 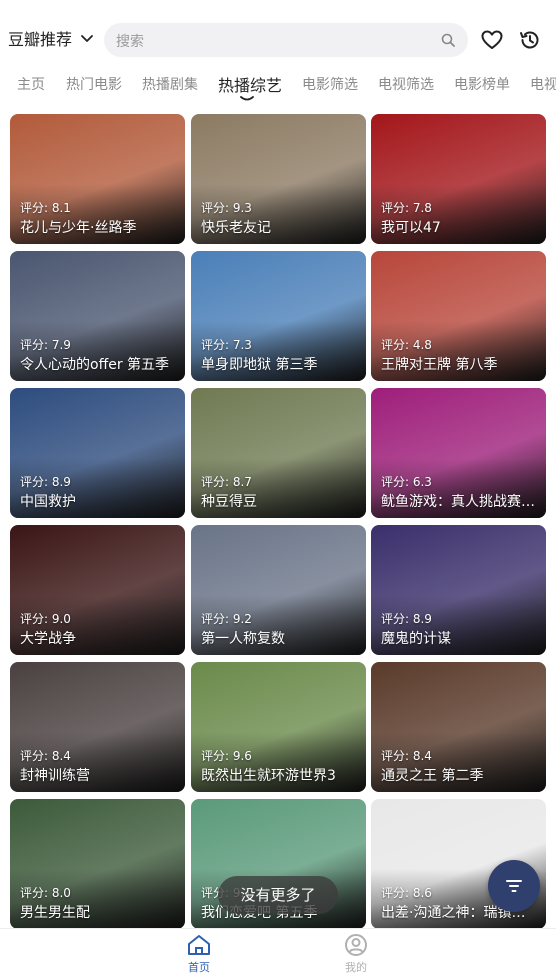 I want to click on poster-card: 评分: 7.8 我可以47, so click(x=458, y=179).